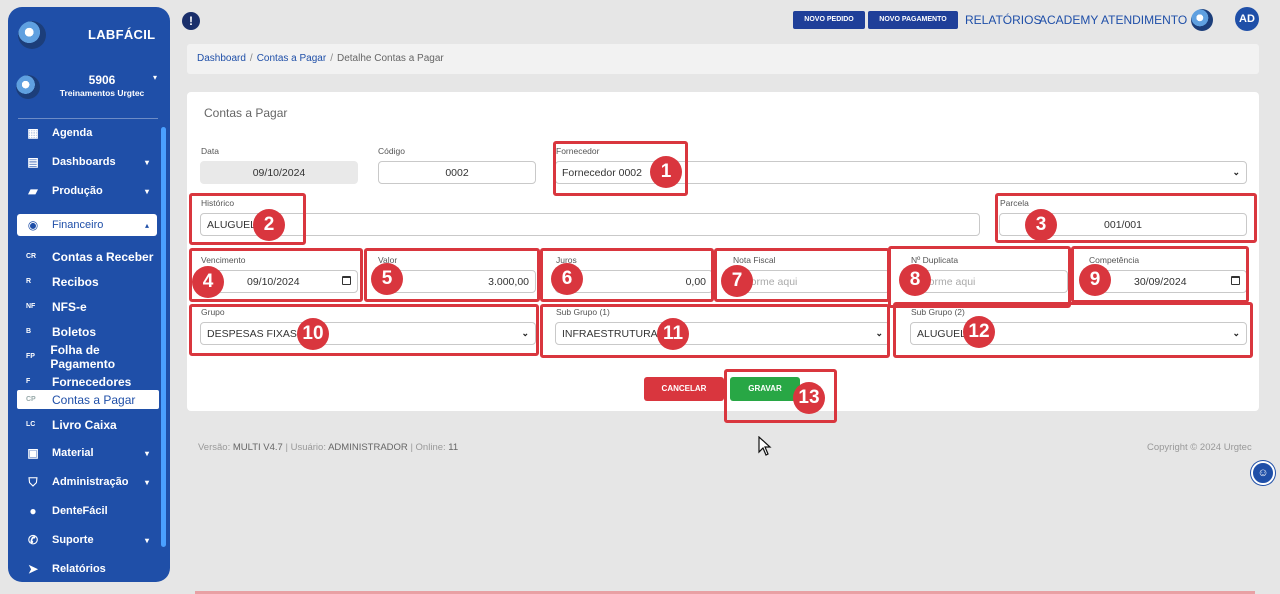 The image size is (1280, 594). Describe the element at coordinates (88, 256) in the screenshot. I see `sidebar-sub-contas-receber: CR Contas a Receber` at that location.